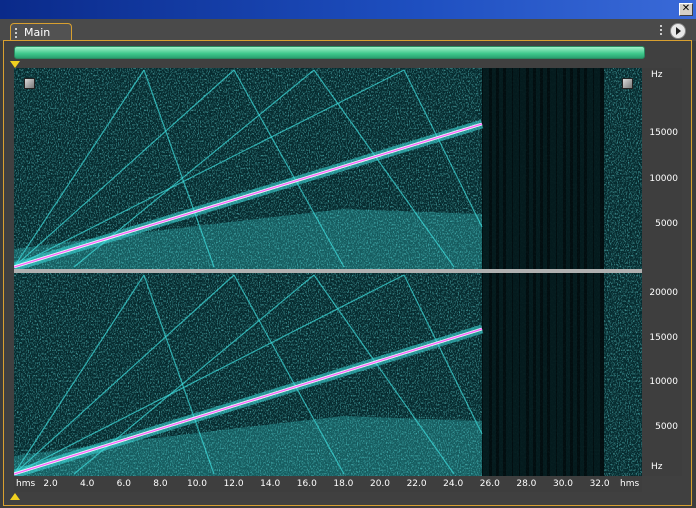  I want to click on time-tick: 6.0, so click(123, 484).